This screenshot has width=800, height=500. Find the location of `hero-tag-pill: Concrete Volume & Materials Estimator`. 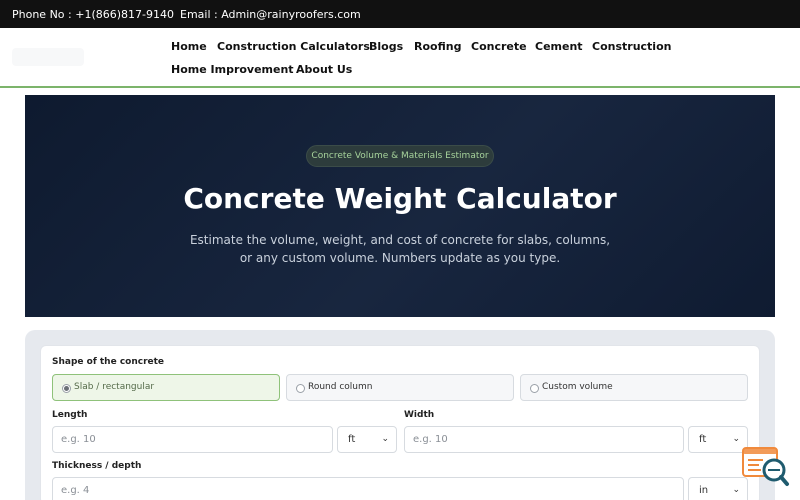

hero-tag-pill: Concrete Volume & Materials Estimator is located at coordinates (400, 156).